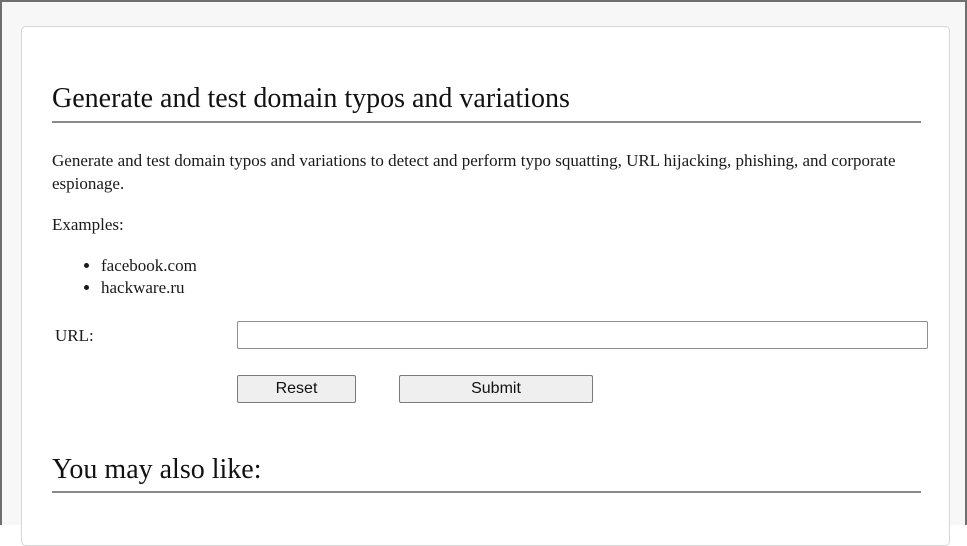  What do you see at coordinates (486, 122) in the screenshot?
I see `title-divider` at bounding box center [486, 122].